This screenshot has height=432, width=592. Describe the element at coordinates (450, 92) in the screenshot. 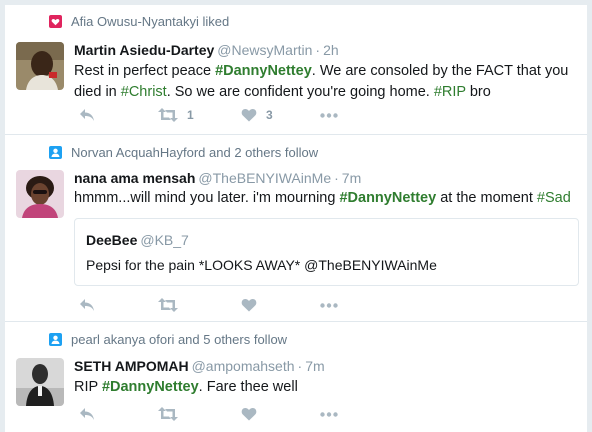

I see `hashtag-link: #RIP` at that location.